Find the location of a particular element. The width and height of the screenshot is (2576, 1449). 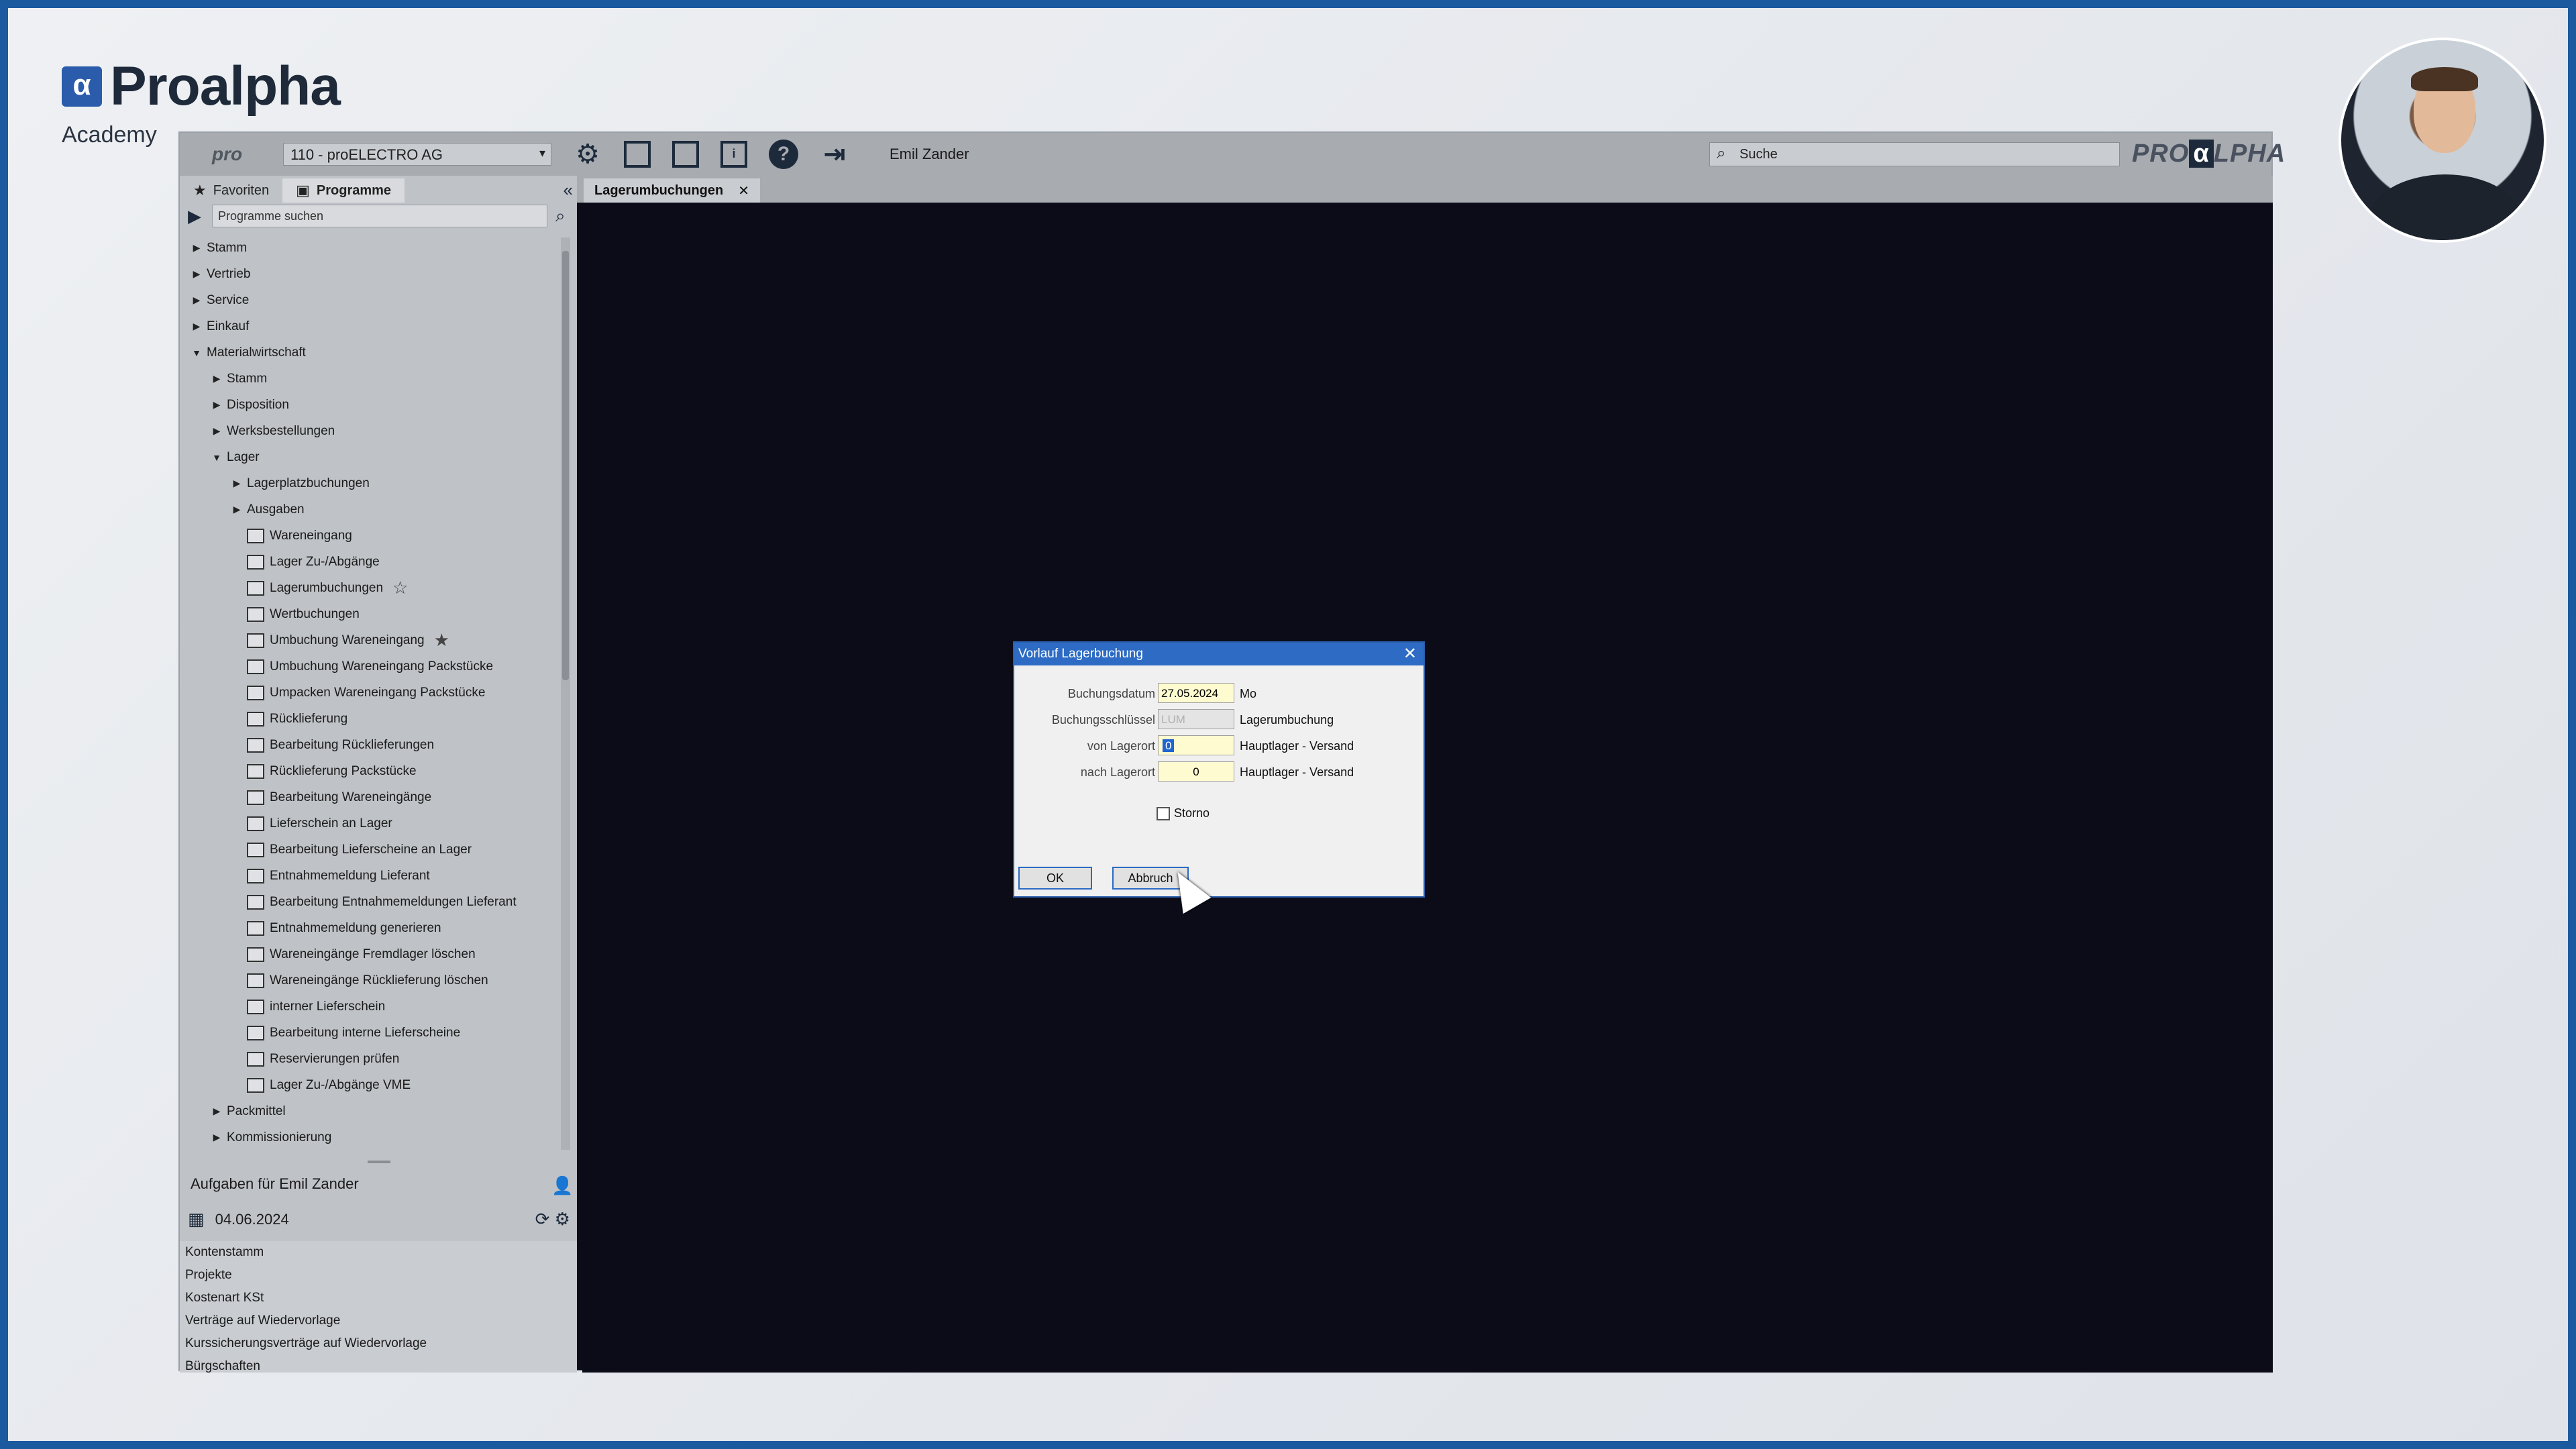

tree-item-label: Lager Zu-/Abgänge is located at coordinates (325, 561).